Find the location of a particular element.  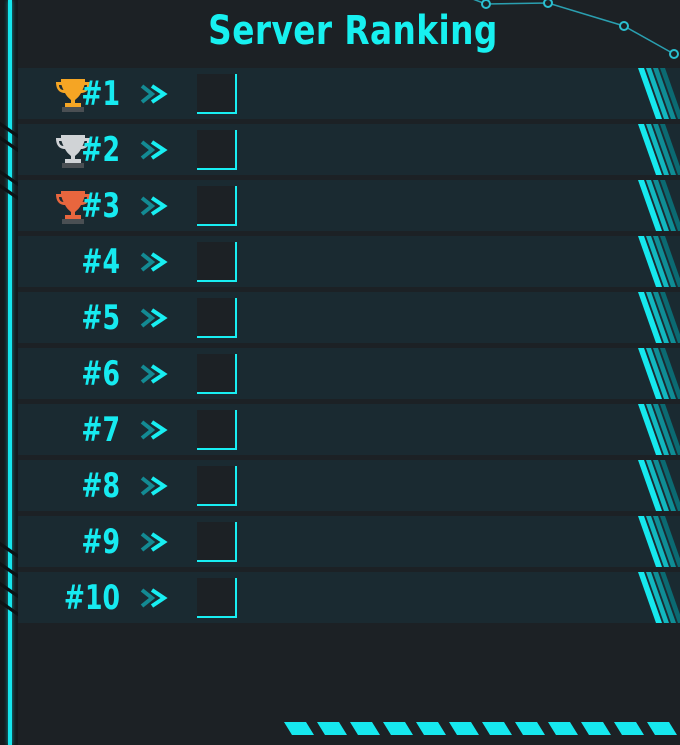

rank-label: #6 is located at coordinates (100, 374).